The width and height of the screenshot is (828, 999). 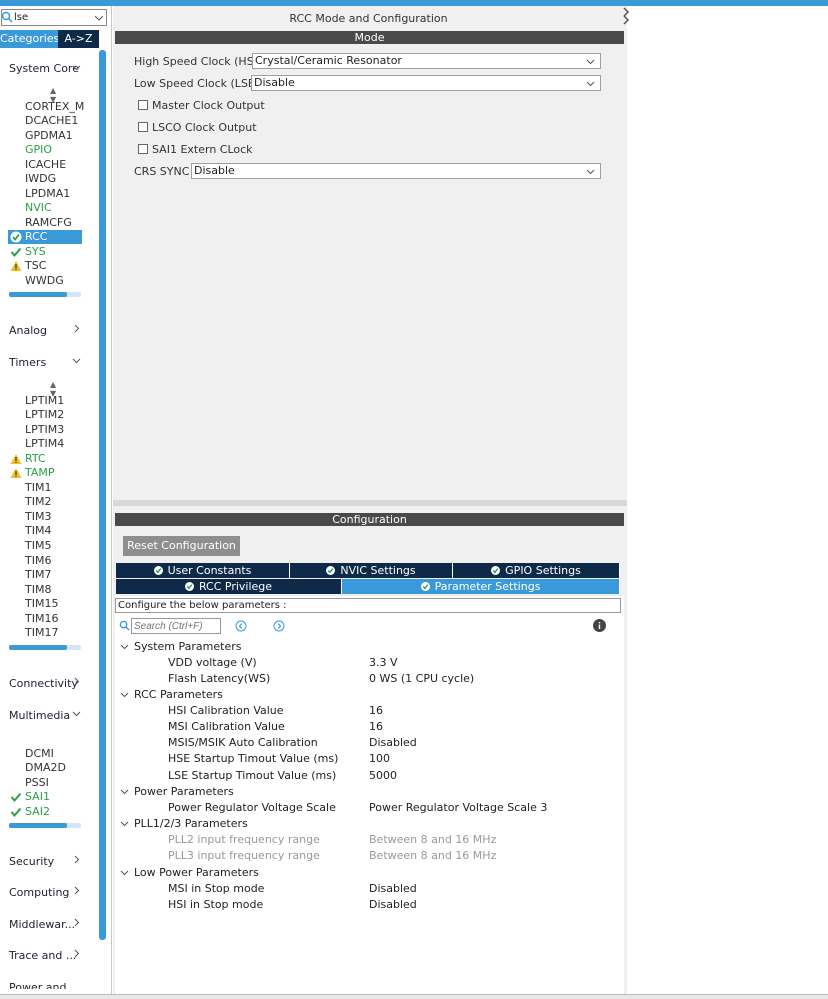 What do you see at coordinates (180, 646) in the screenshot?
I see `group-system-parameters: System Parameters` at bounding box center [180, 646].